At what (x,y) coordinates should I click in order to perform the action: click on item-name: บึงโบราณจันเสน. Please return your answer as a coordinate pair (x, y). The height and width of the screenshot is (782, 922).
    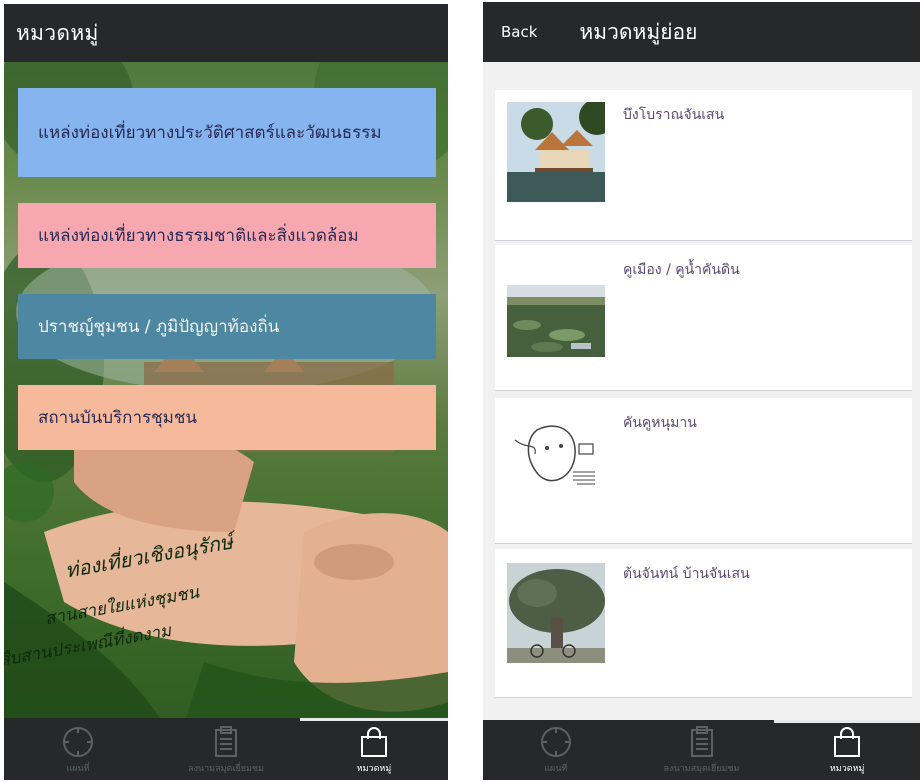
    Looking at the image, I should click on (674, 115).